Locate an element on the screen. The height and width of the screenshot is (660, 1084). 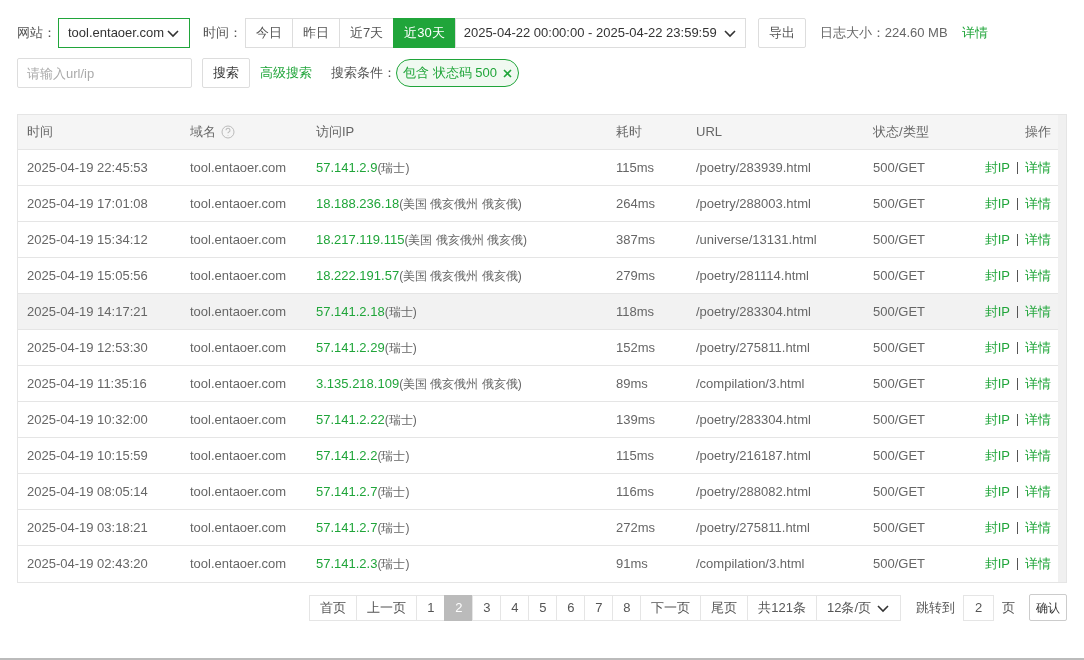
table-cell: 387ms is located at coordinates (636, 239).